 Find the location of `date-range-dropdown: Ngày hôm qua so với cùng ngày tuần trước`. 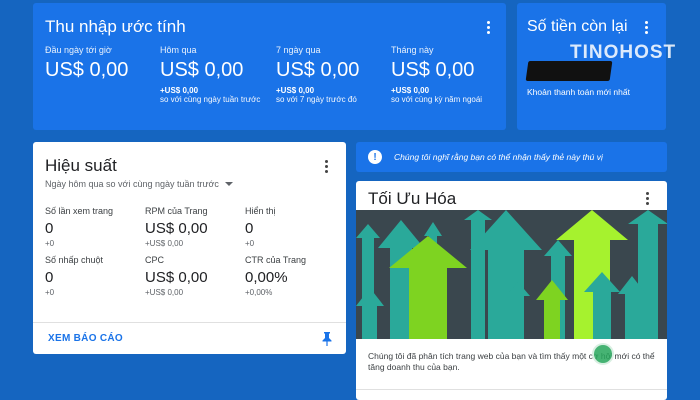

date-range-dropdown: Ngày hôm qua so với cùng ngày tuần trước is located at coordinates (139, 184).